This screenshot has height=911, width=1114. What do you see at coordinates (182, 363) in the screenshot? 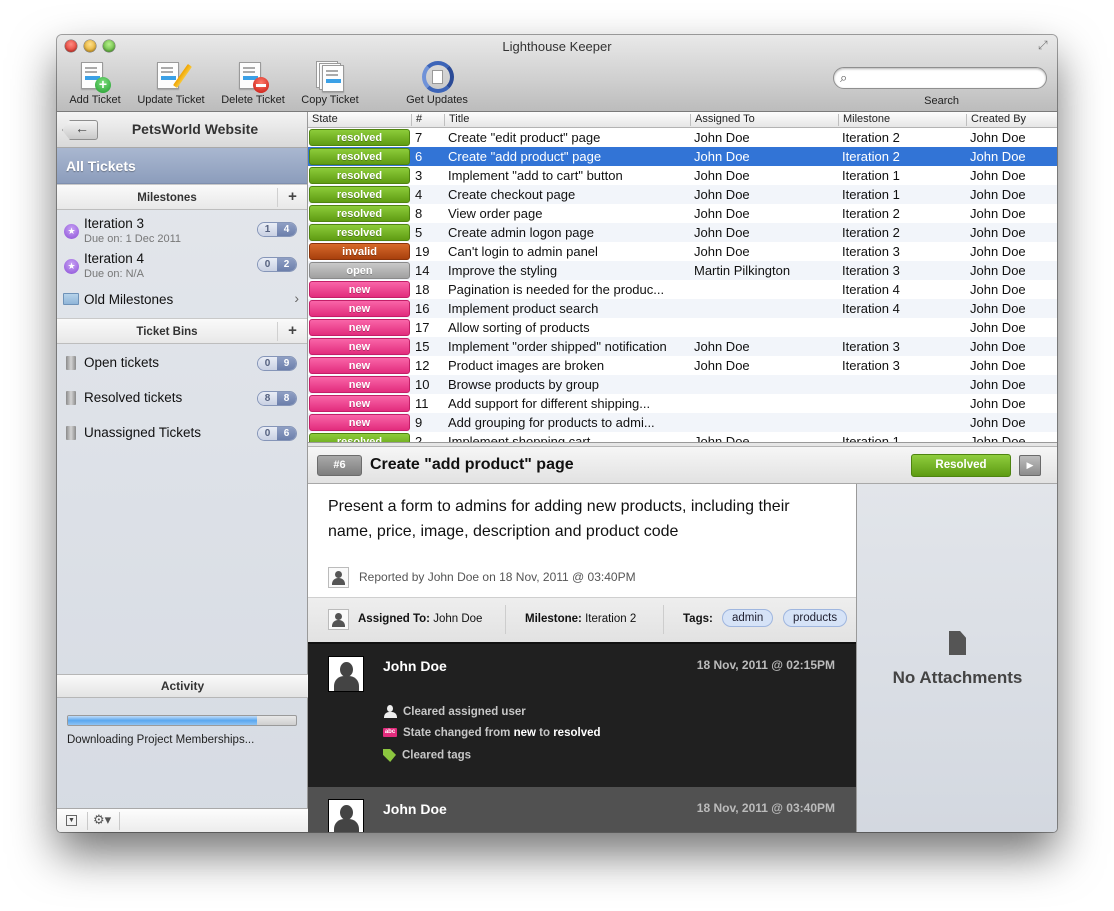
I see `sidebar-item-open-tickets: Open tickets 0 9` at bounding box center [182, 363].